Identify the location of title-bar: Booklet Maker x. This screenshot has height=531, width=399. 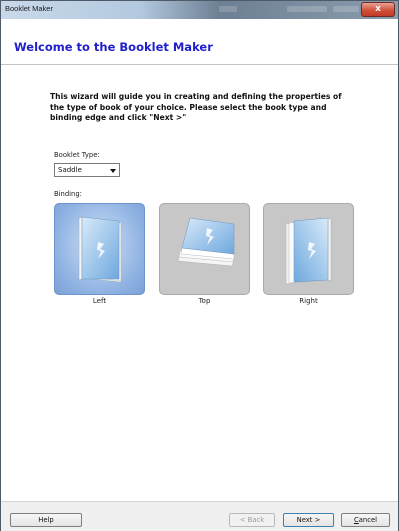
(199, 10).